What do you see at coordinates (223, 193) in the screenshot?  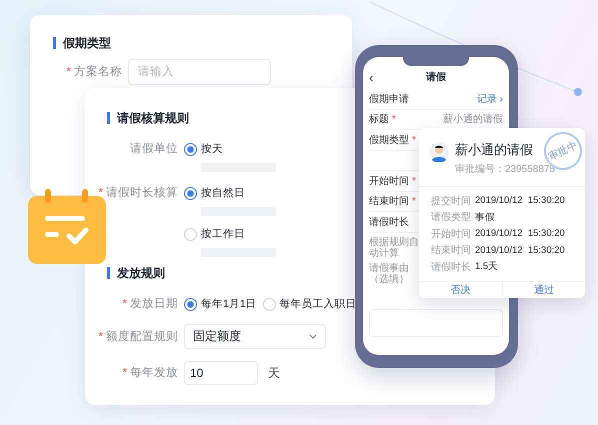 I see `radio-label: 按自然日` at bounding box center [223, 193].